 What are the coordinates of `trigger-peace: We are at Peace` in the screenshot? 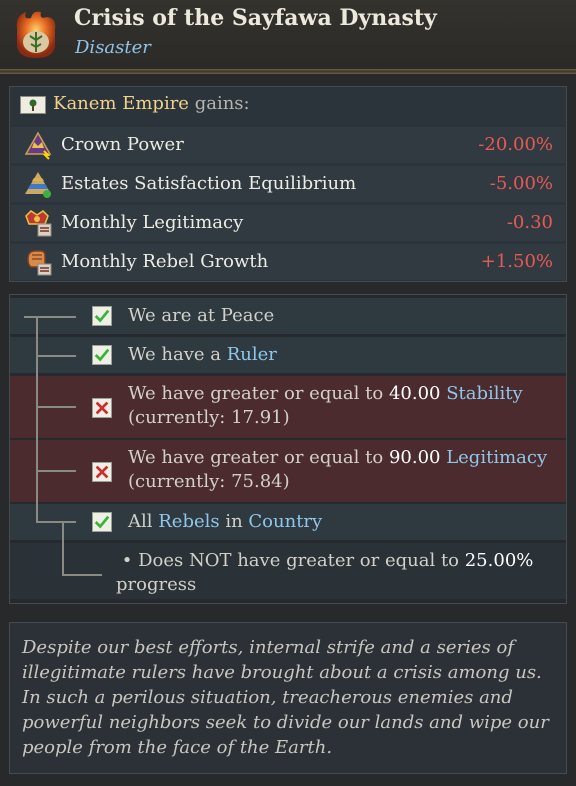 It's located at (288, 316).